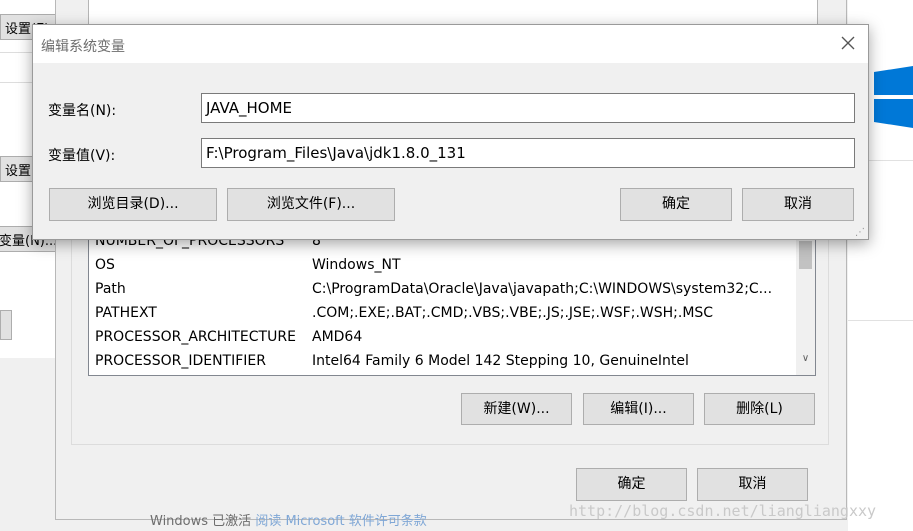  I want to click on windows-logo-icon, so click(893, 97).